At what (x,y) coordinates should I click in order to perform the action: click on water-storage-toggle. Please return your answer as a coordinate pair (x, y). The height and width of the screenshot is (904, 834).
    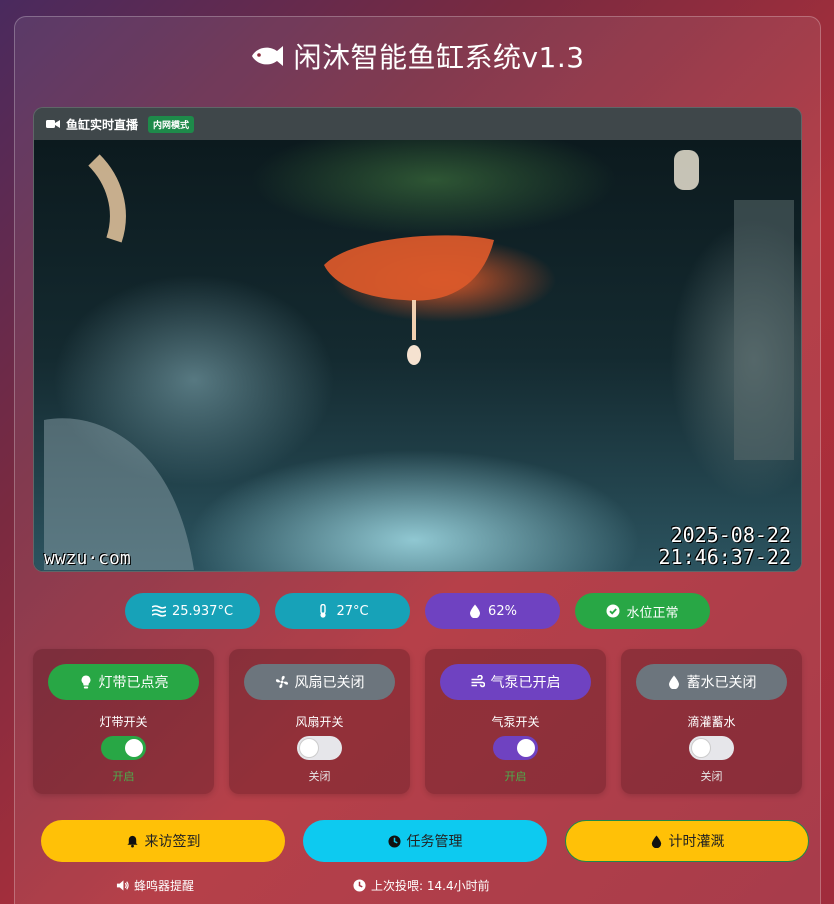
    Looking at the image, I should click on (711, 748).